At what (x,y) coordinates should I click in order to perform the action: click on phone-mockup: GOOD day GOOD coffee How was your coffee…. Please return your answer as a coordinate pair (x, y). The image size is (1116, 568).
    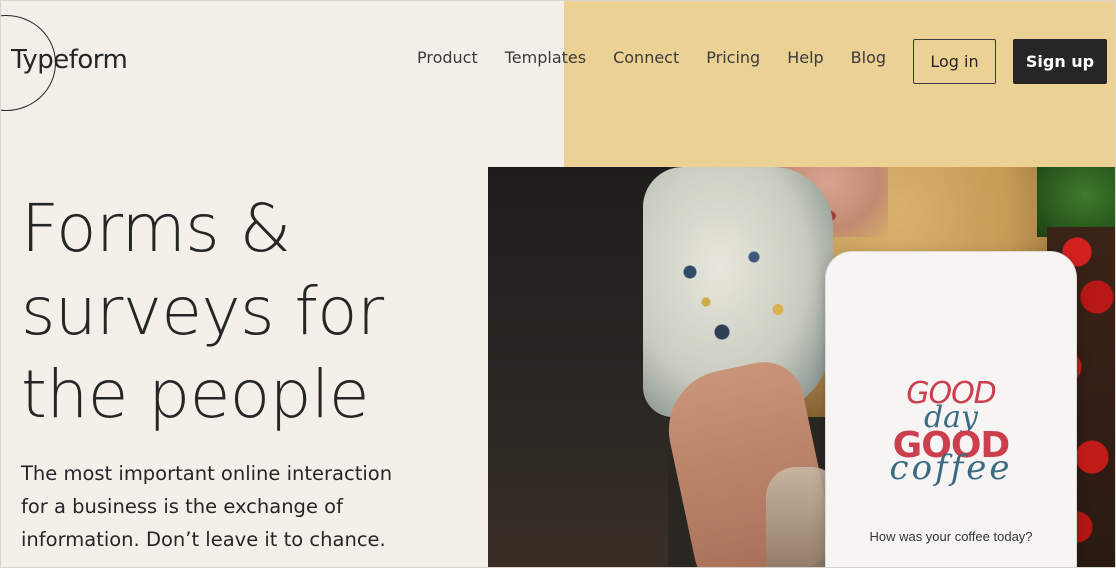
    Looking at the image, I should click on (951, 409).